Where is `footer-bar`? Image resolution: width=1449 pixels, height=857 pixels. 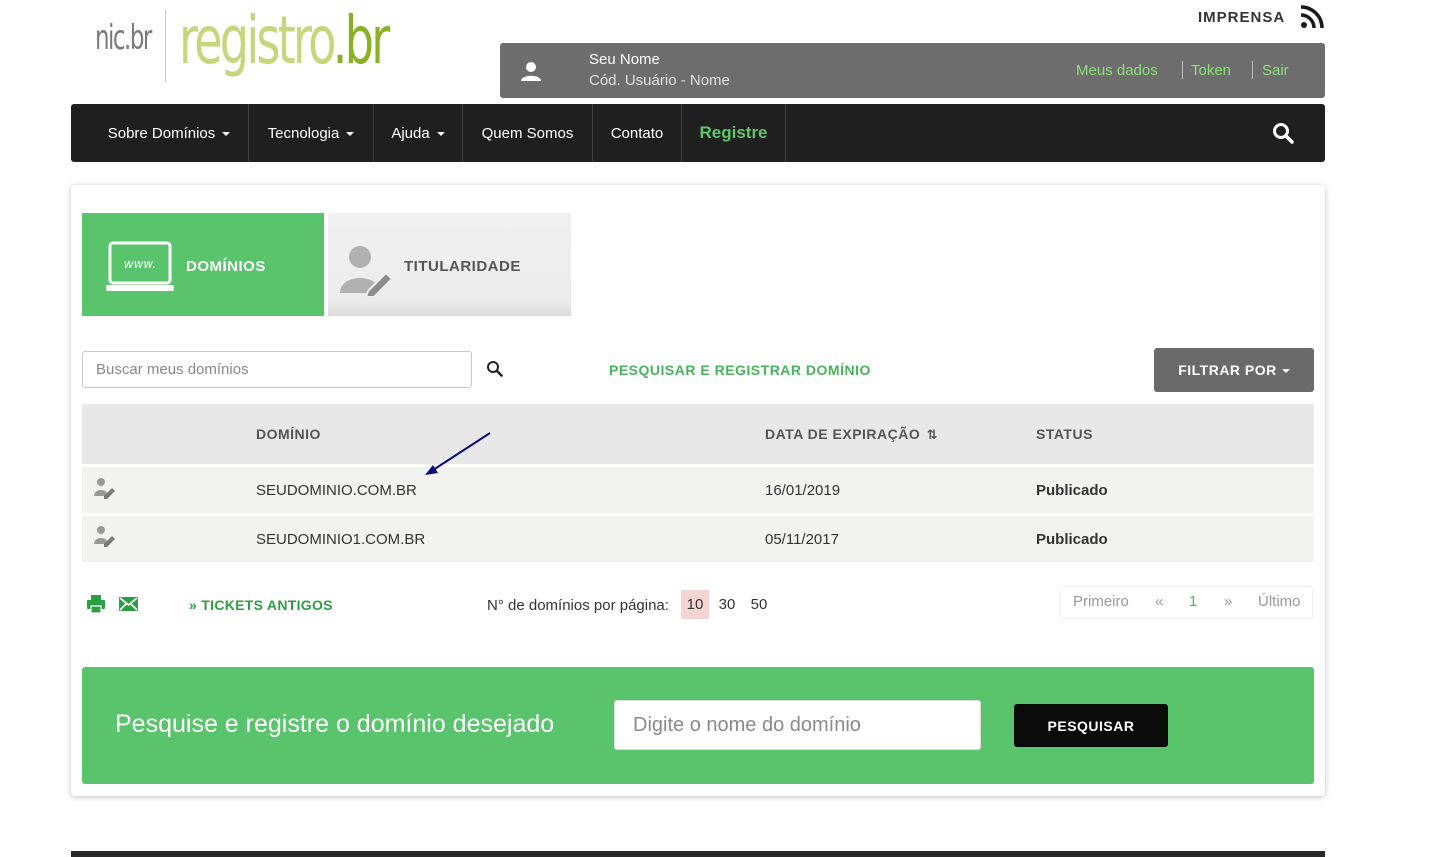
footer-bar is located at coordinates (698, 854).